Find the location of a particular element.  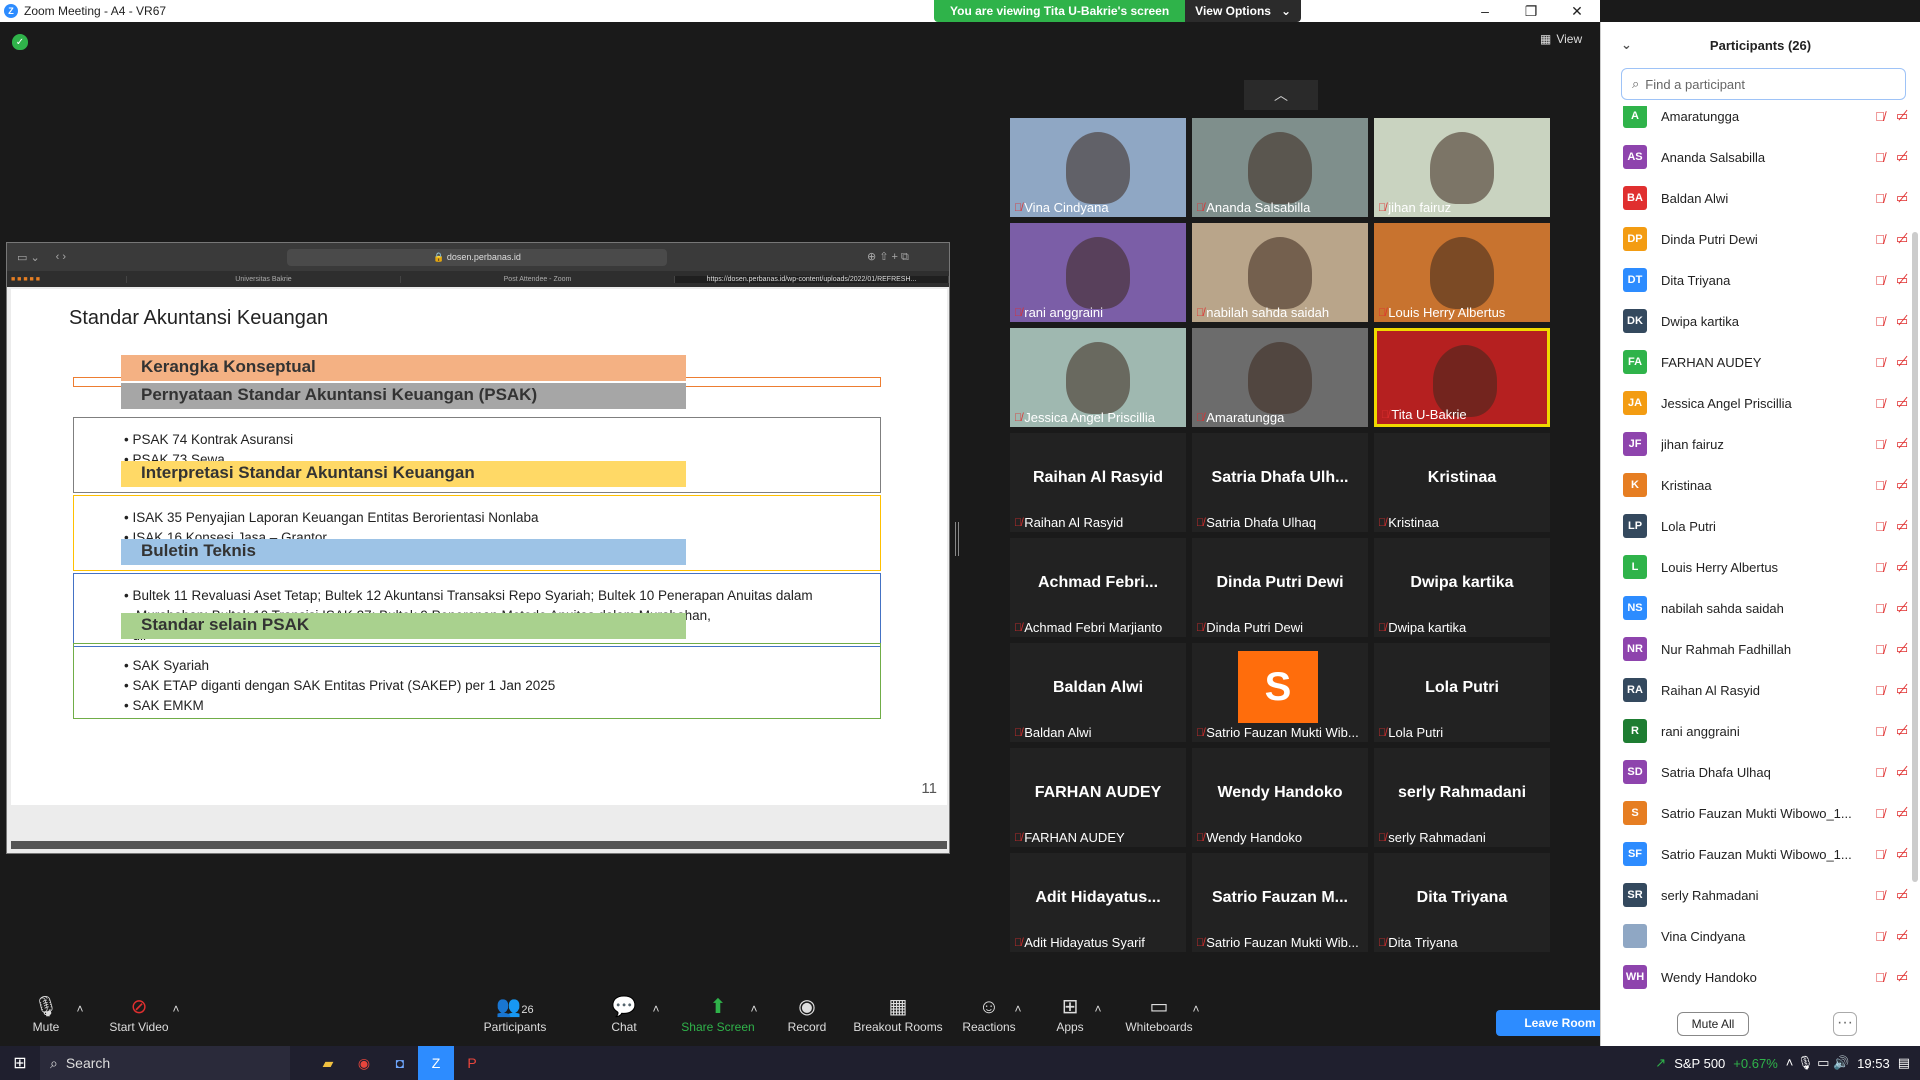

participant-row: JA Jessica Angel Priscillia 🎙̸ ▭̸ is located at coordinates (1768, 403).